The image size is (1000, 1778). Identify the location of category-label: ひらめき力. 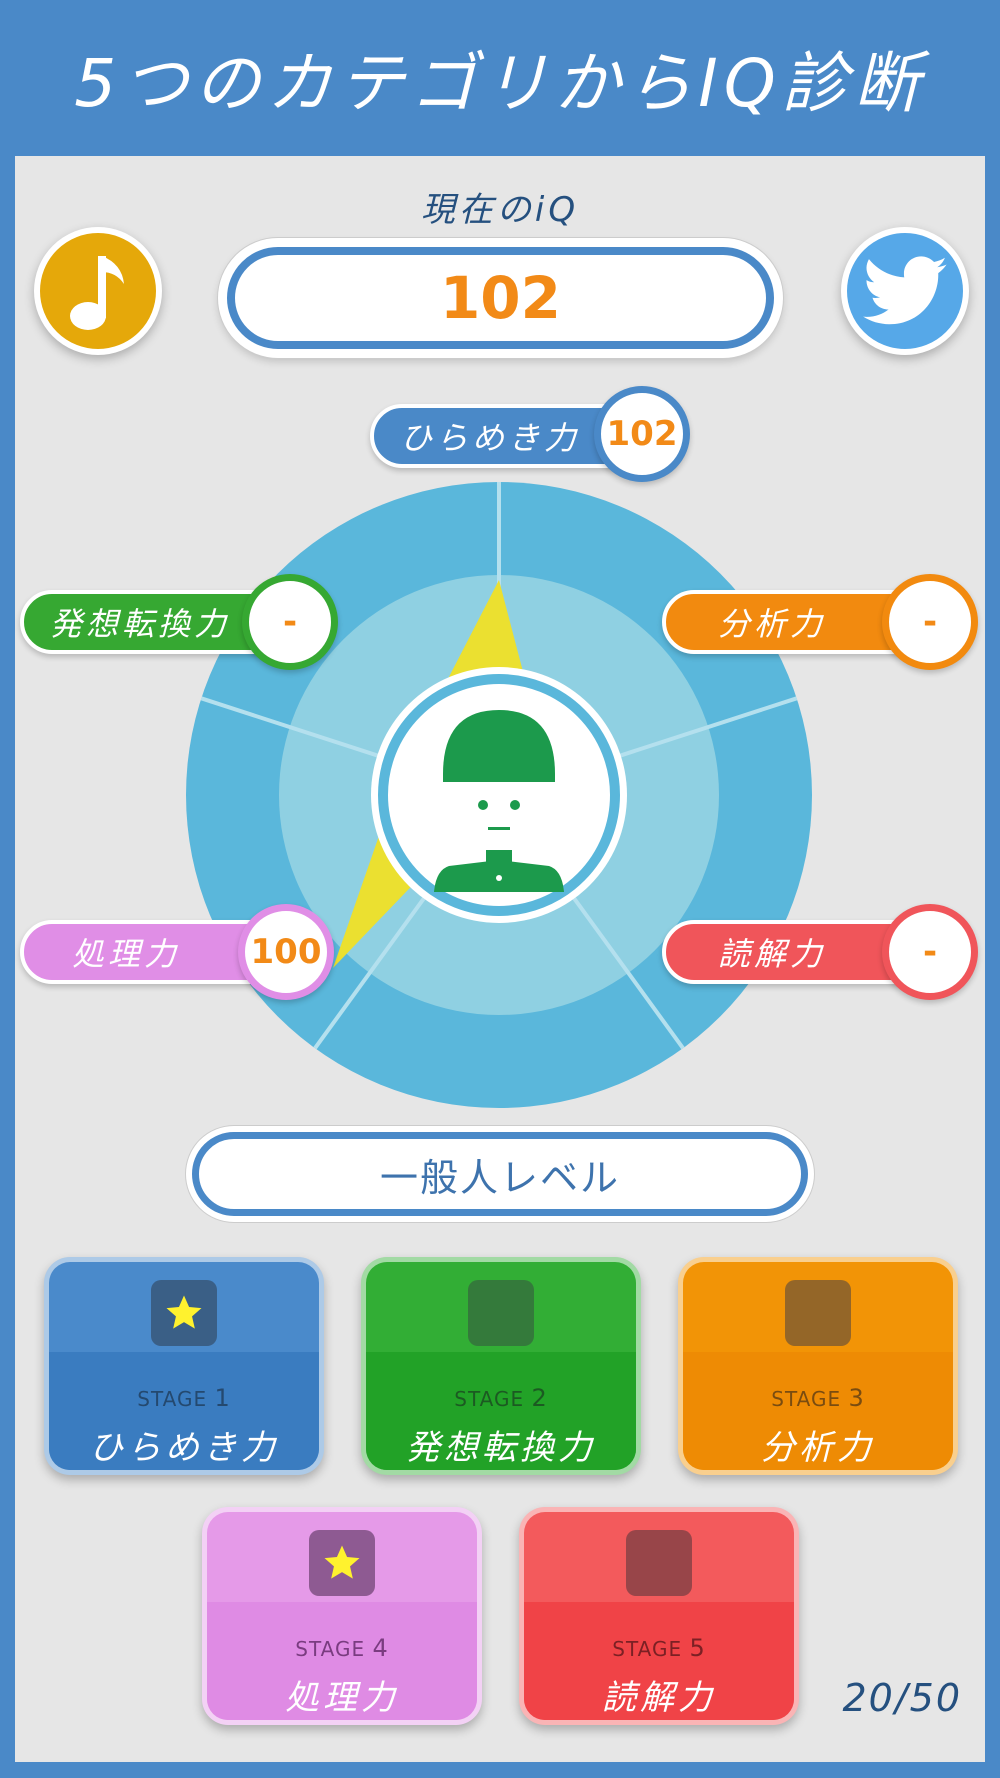
(490, 438).